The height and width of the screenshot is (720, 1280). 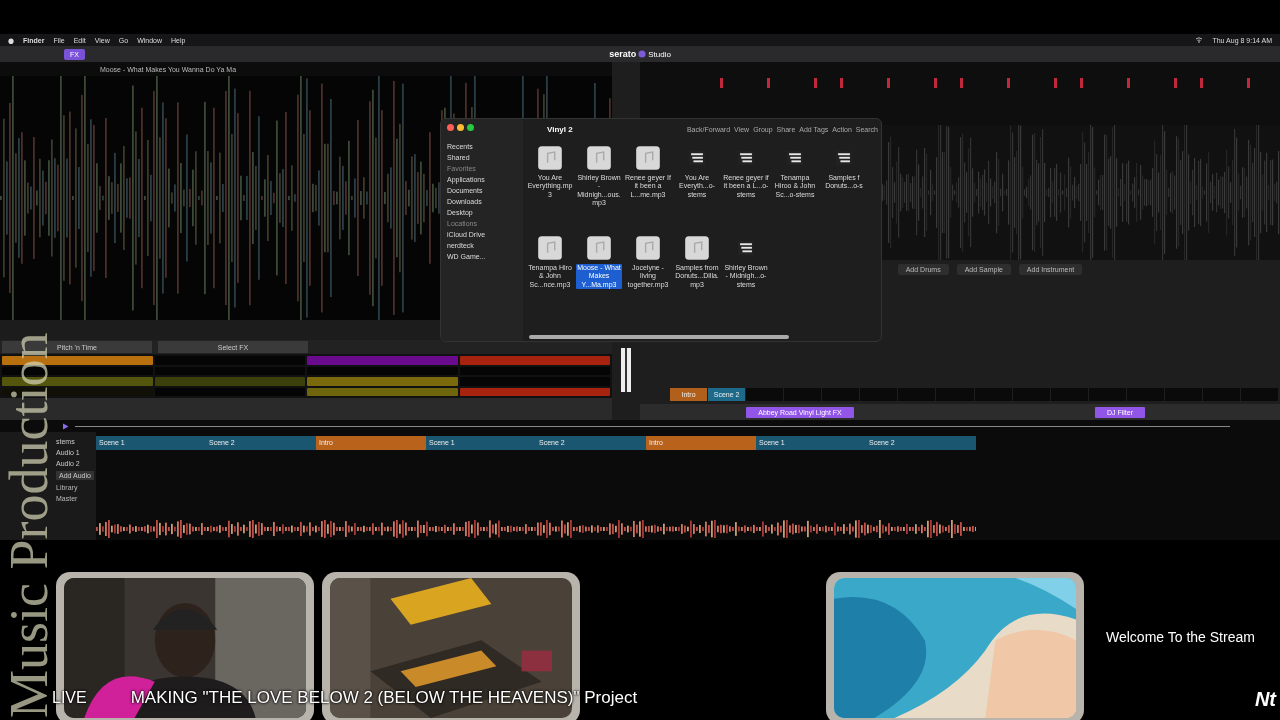 What do you see at coordinates (626, 370) in the screenshot?
I see `level-meter` at bounding box center [626, 370].